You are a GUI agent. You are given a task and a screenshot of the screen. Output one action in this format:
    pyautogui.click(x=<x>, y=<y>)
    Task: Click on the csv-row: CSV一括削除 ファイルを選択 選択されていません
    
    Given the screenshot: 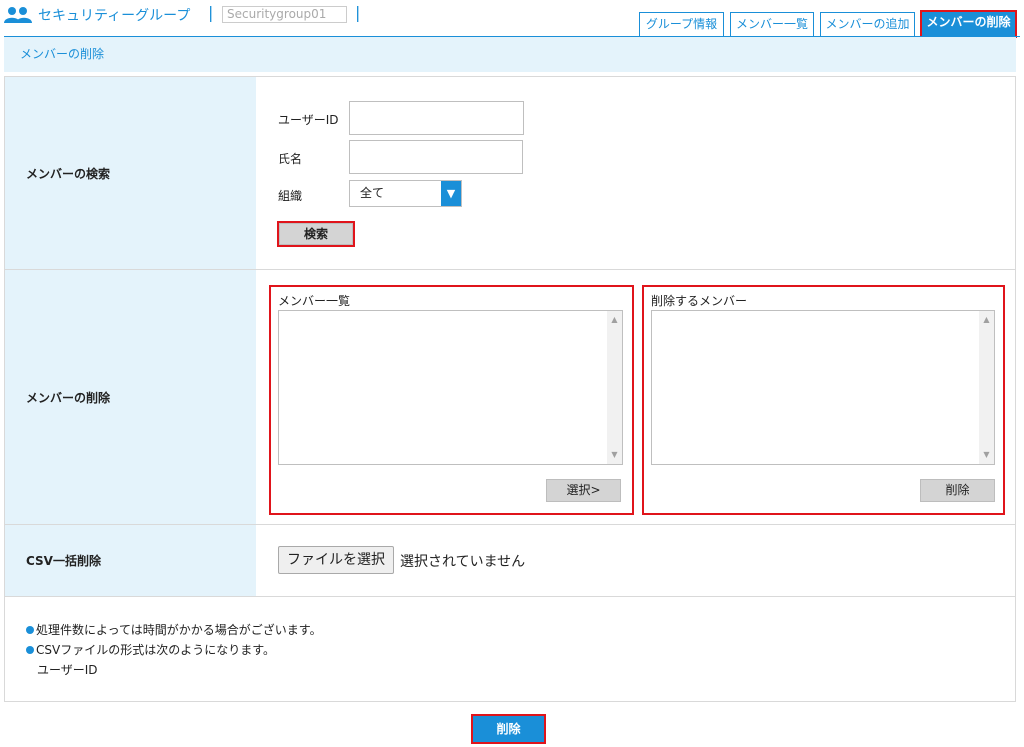 What is the action you would take?
    pyautogui.click(x=510, y=561)
    